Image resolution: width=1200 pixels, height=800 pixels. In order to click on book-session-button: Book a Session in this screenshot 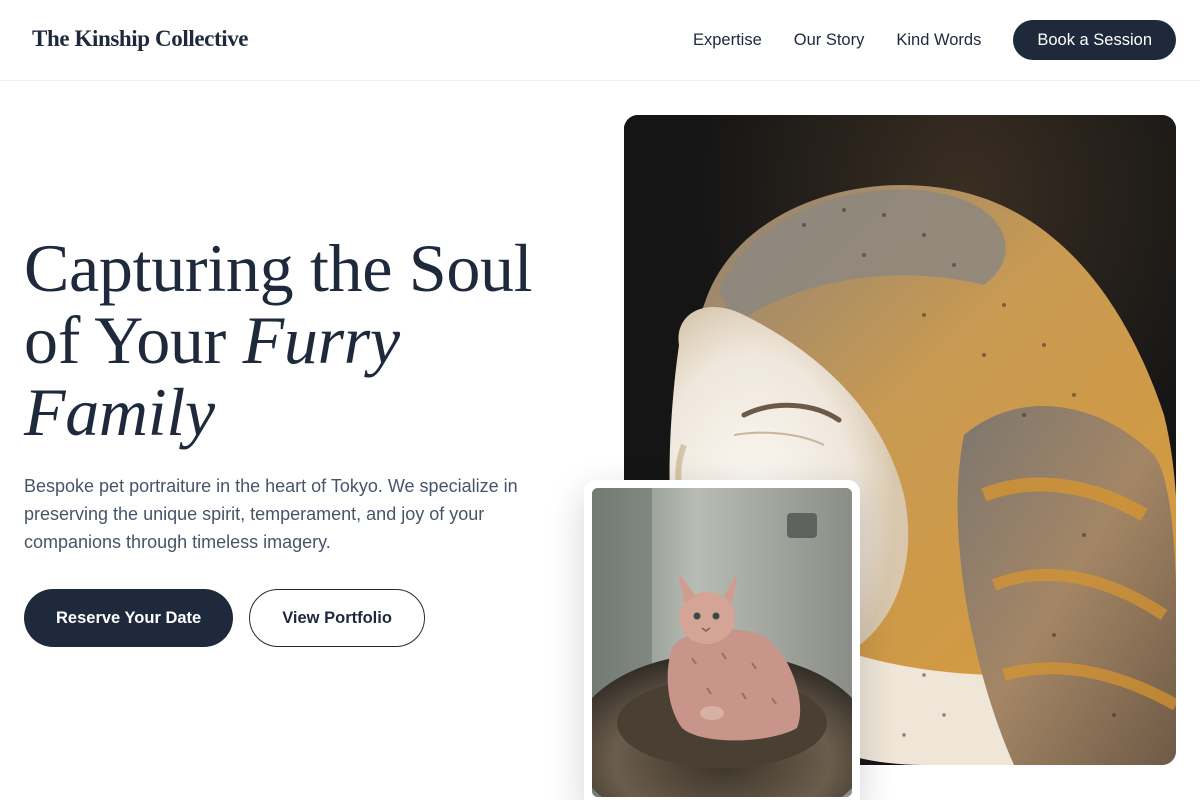, I will do `click(1094, 40)`.